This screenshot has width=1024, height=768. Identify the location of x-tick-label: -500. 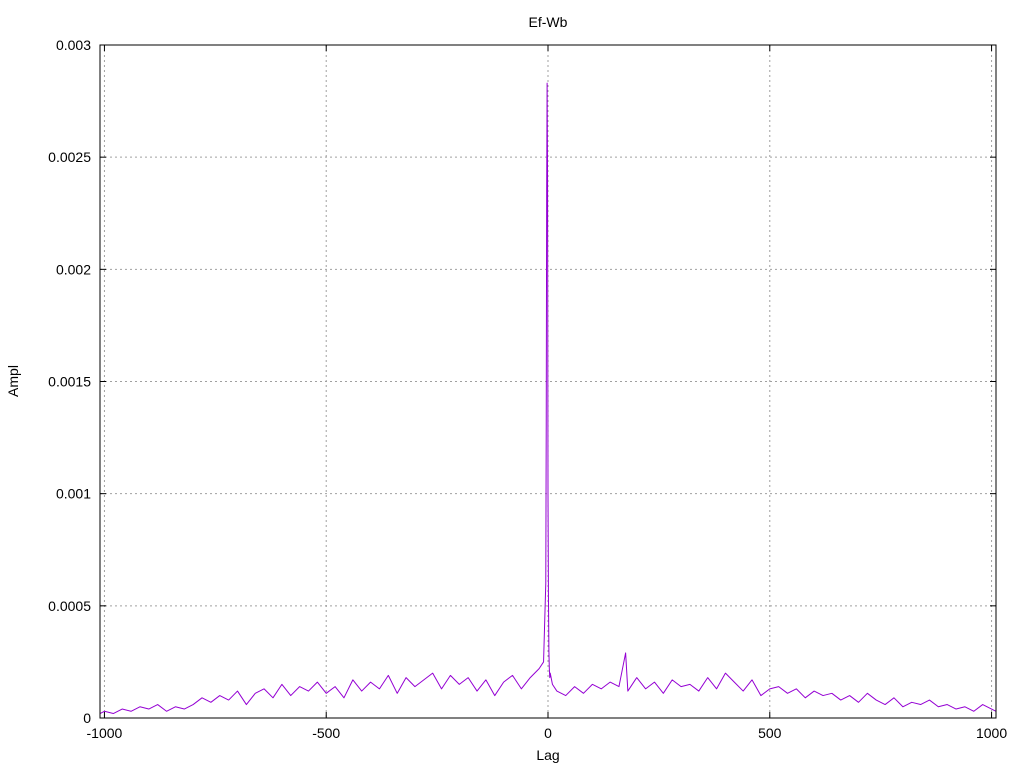
(326, 733).